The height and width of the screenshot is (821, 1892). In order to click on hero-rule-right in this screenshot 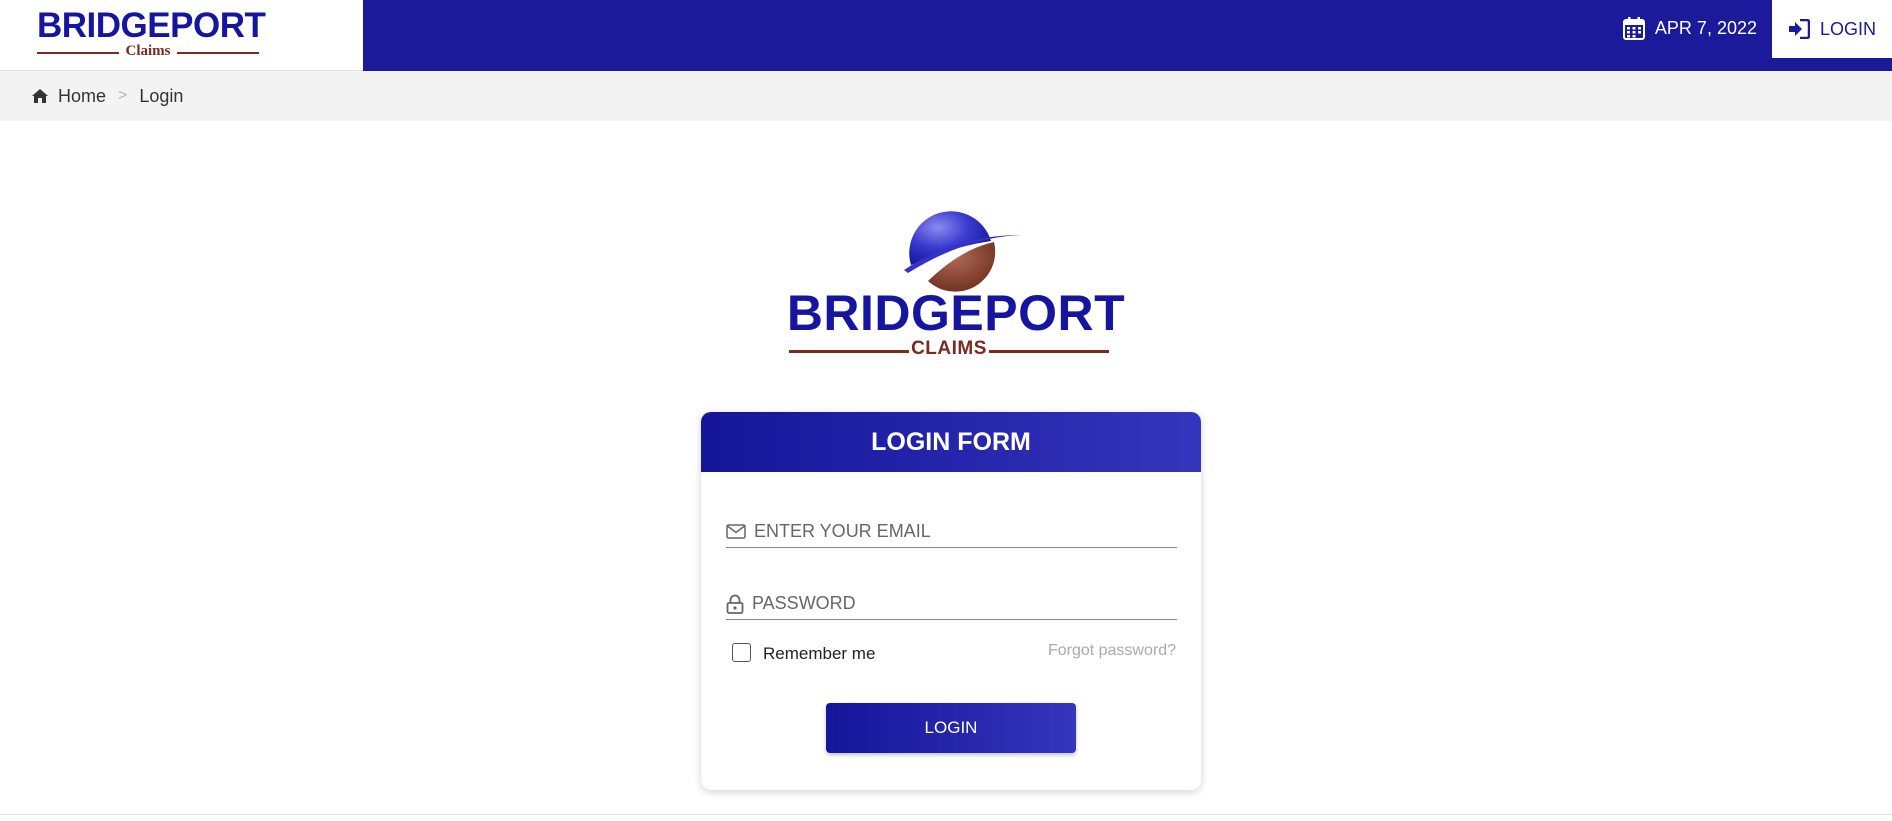, I will do `click(1049, 351)`.